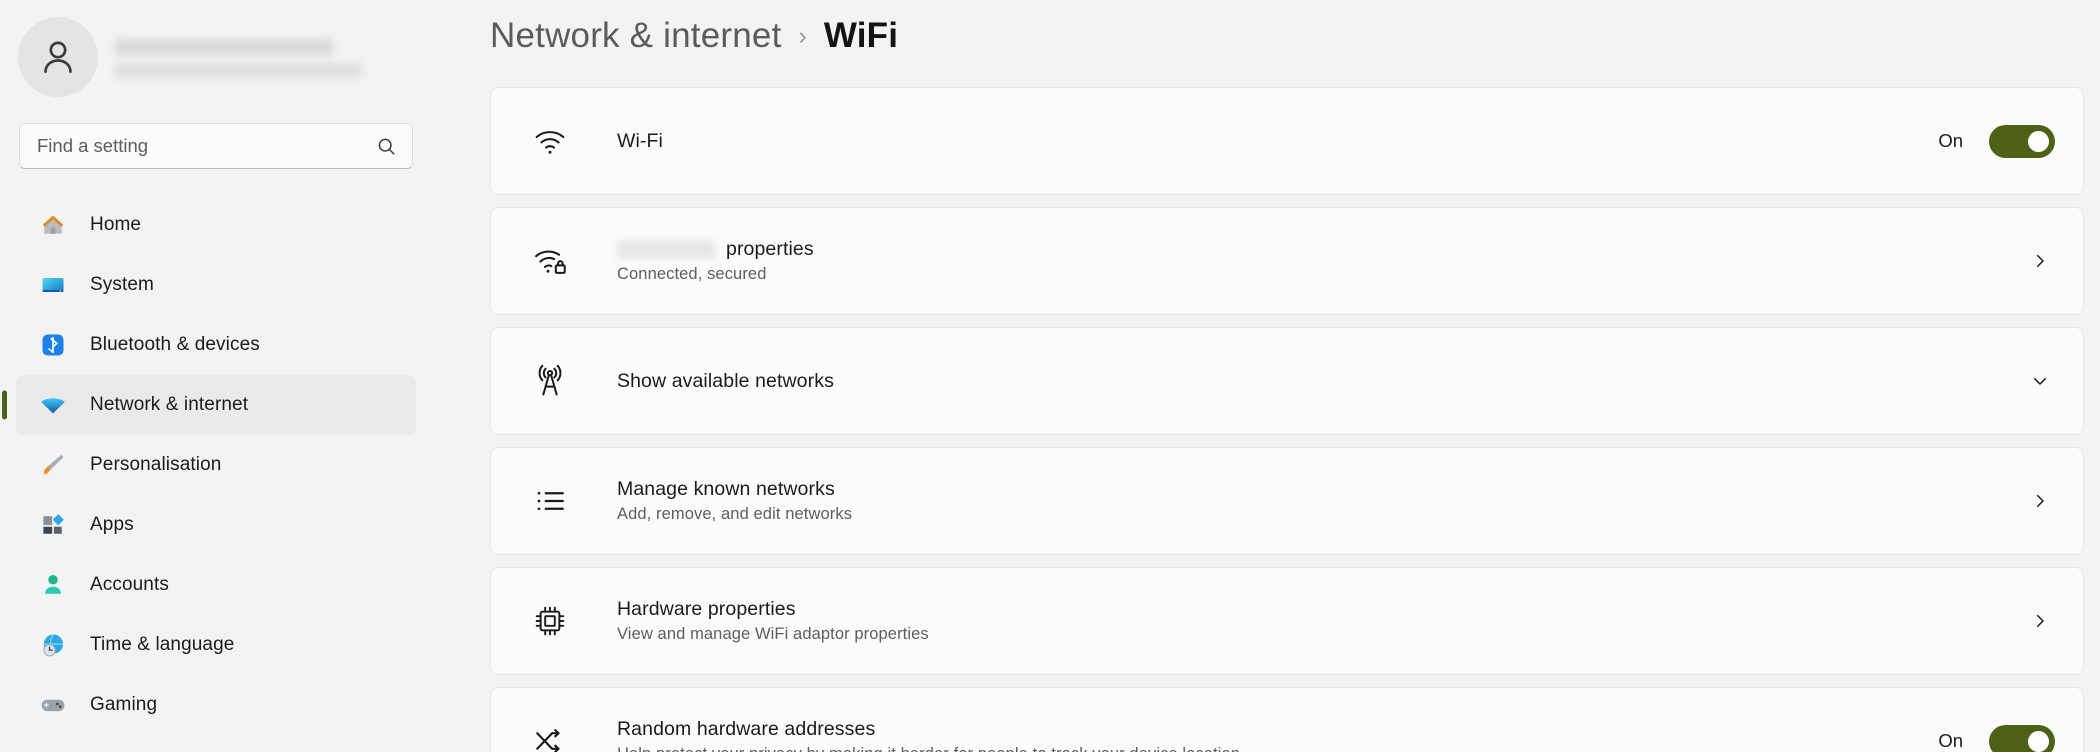  What do you see at coordinates (53, 225) in the screenshot?
I see `home-icon` at bounding box center [53, 225].